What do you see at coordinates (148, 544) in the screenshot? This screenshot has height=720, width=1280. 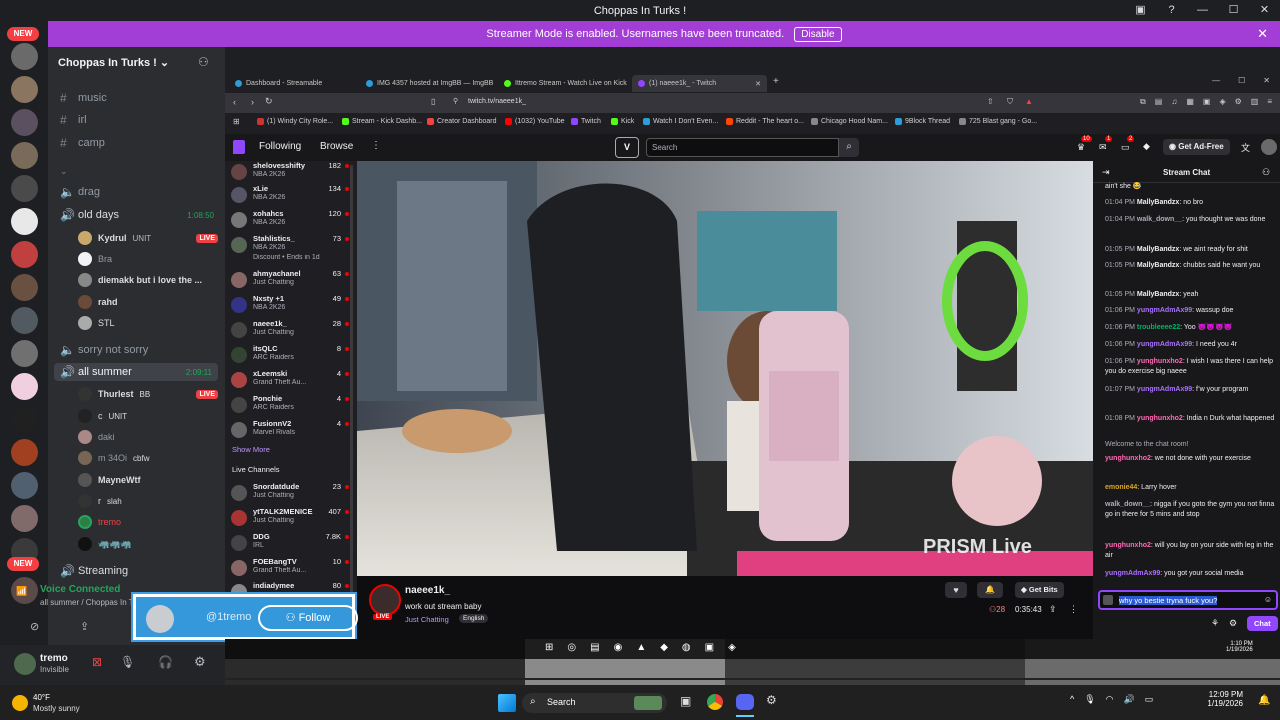 I see `voice-user: 🦏🦏🦏` at bounding box center [148, 544].